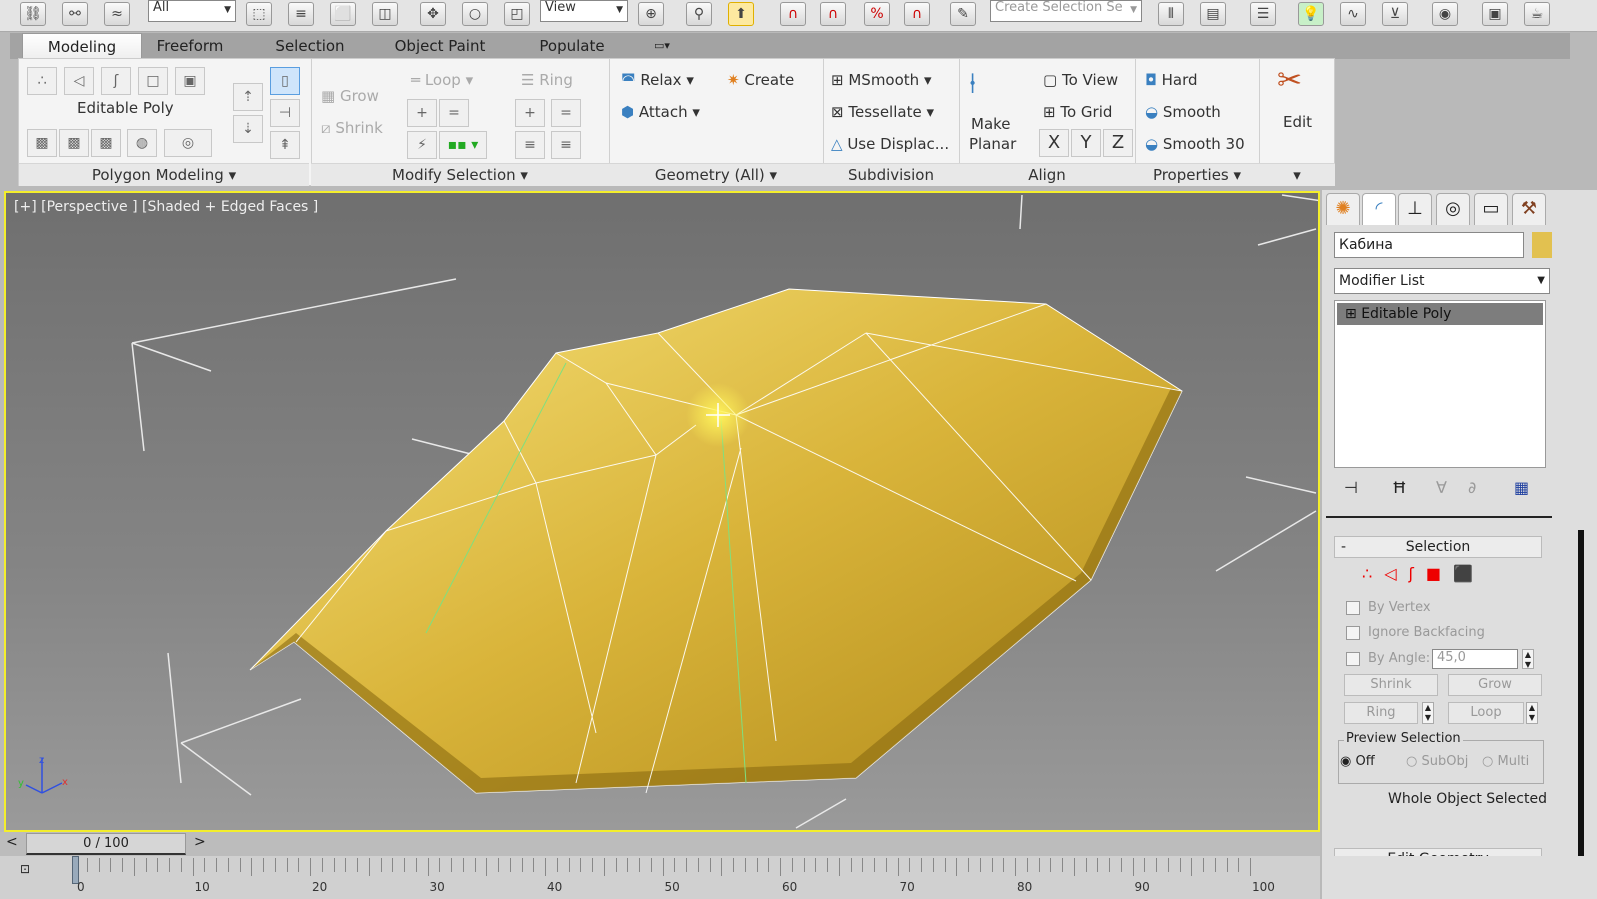 The width and height of the screenshot is (1597, 899). Describe the element at coordinates (42, 143) in the screenshot. I see `use-soft-selection-icon: ▩` at that location.